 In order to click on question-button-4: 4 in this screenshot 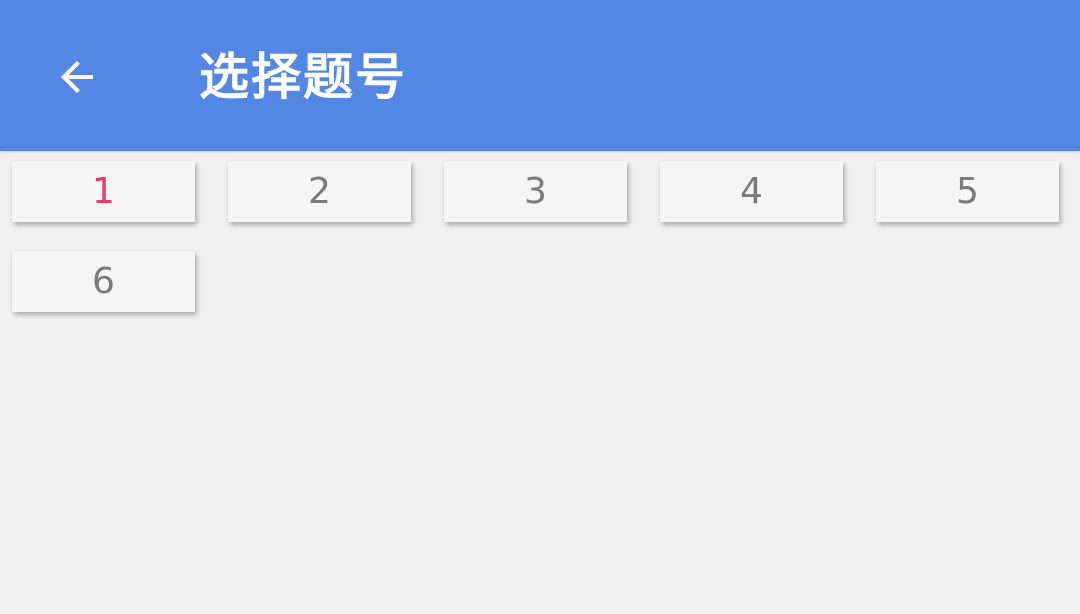, I will do `click(751, 191)`.